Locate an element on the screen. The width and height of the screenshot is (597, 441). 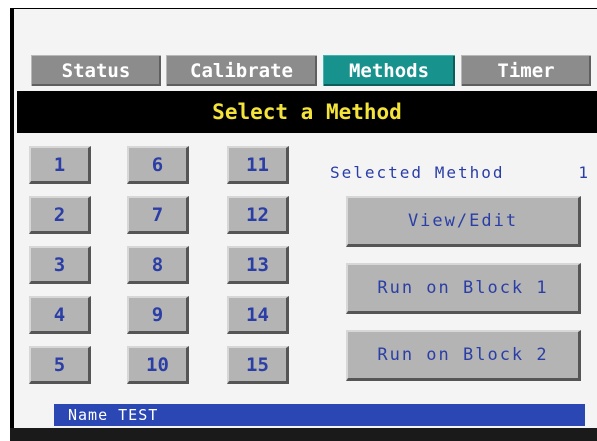
method-name-text: Name TEST is located at coordinates (113, 415).